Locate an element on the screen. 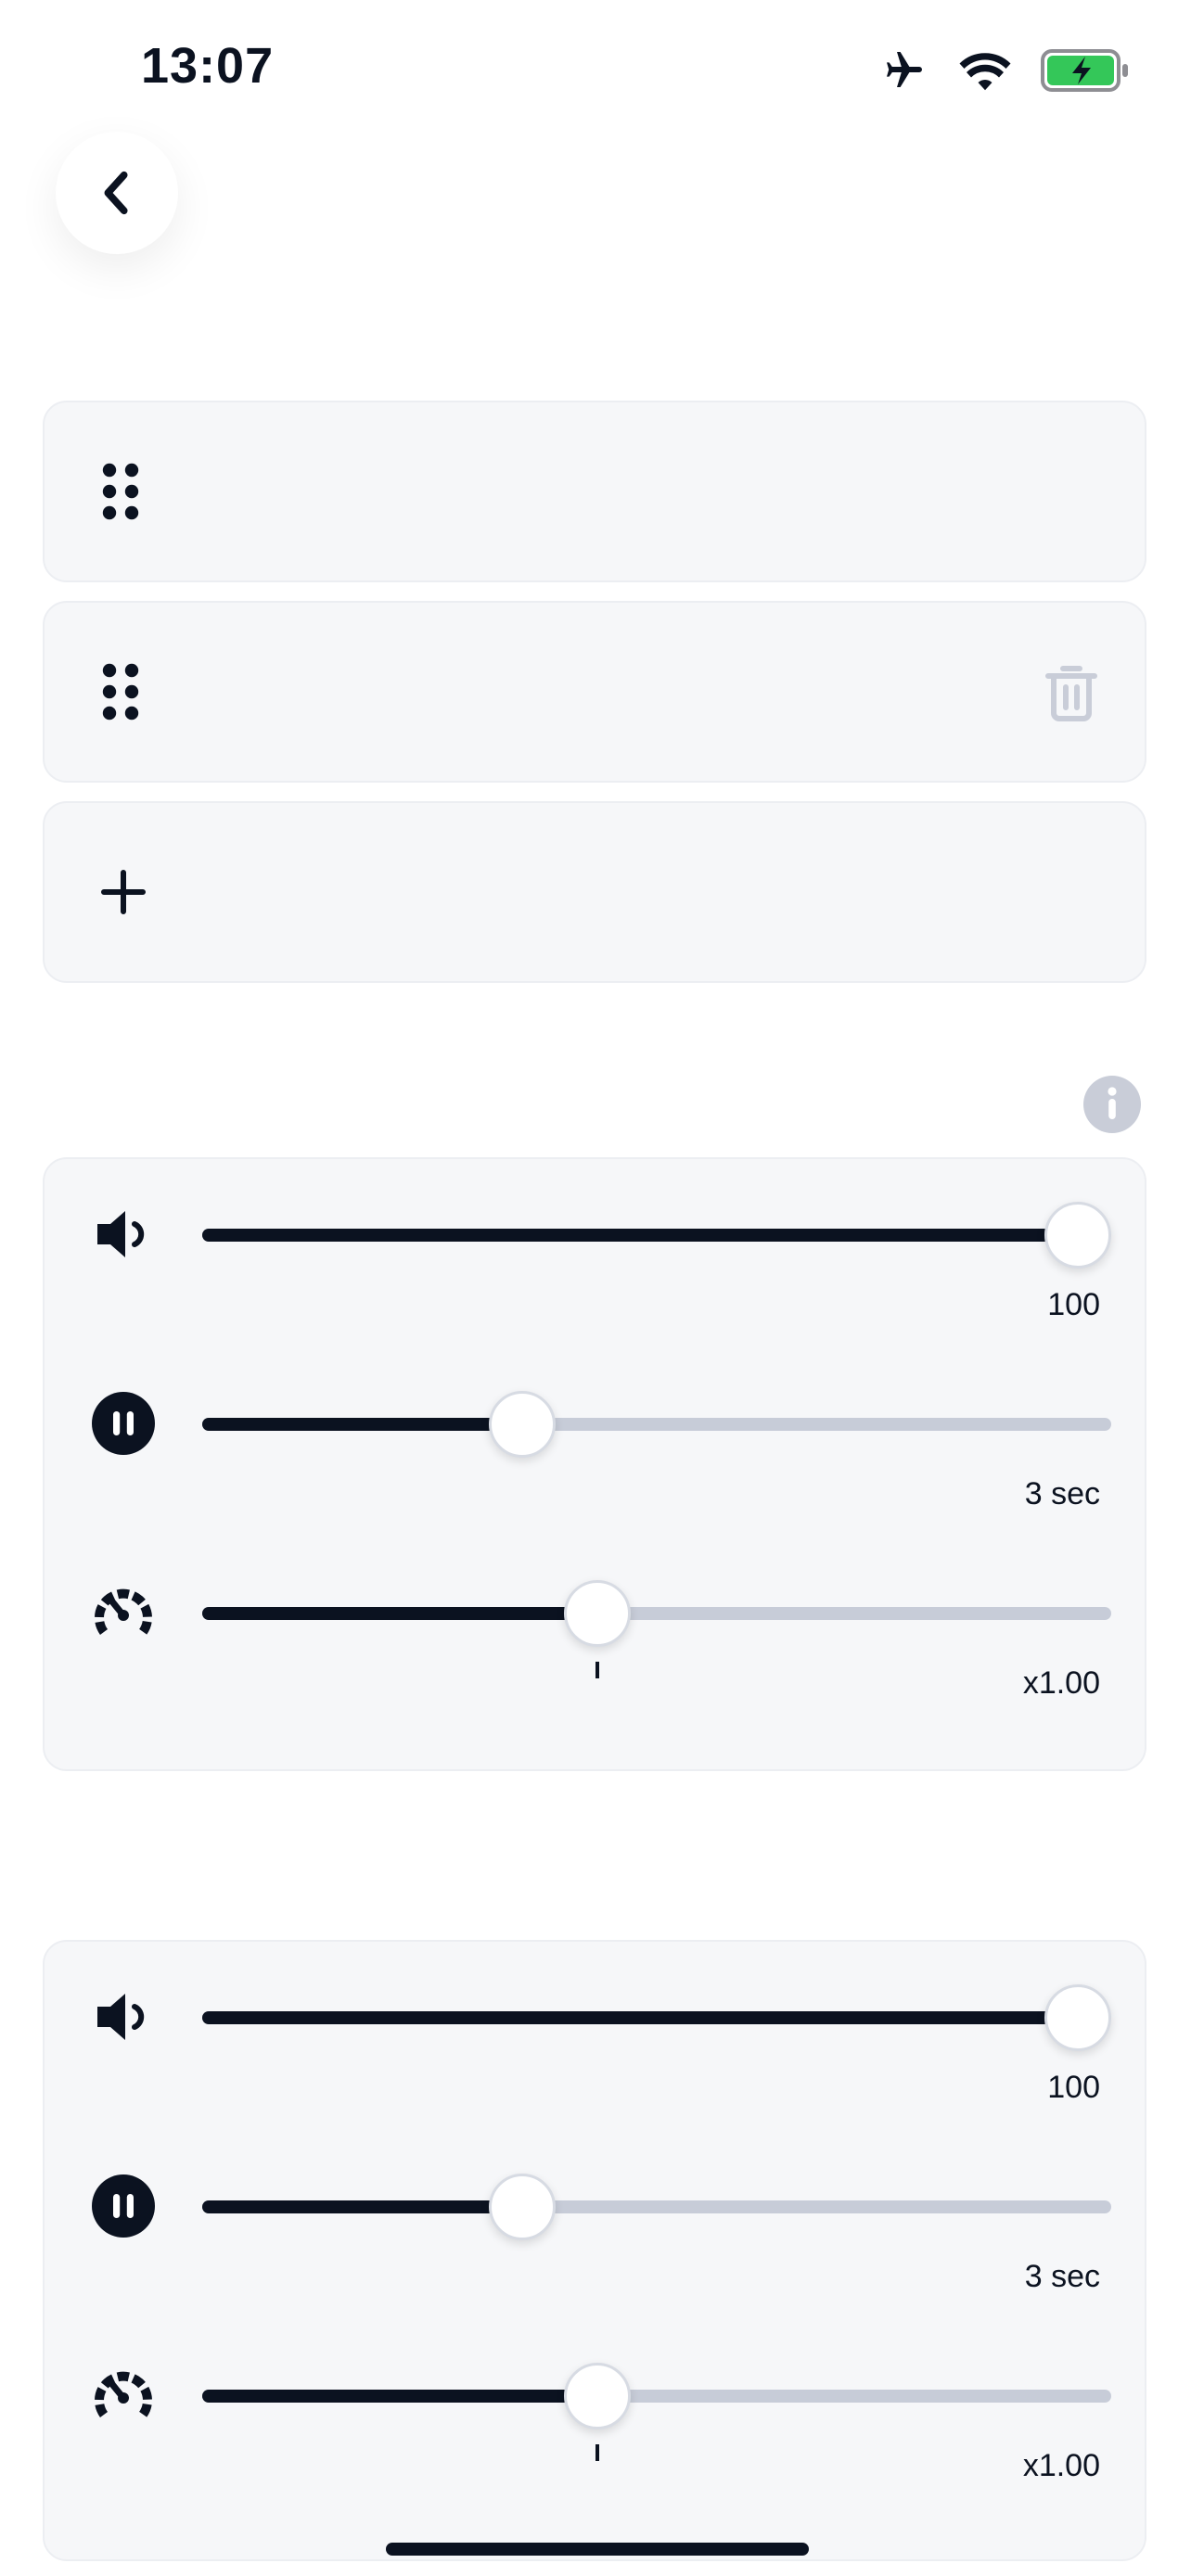 The height and width of the screenshot is (2576, 1191). plus-icon is located at coordinates (123, 892).